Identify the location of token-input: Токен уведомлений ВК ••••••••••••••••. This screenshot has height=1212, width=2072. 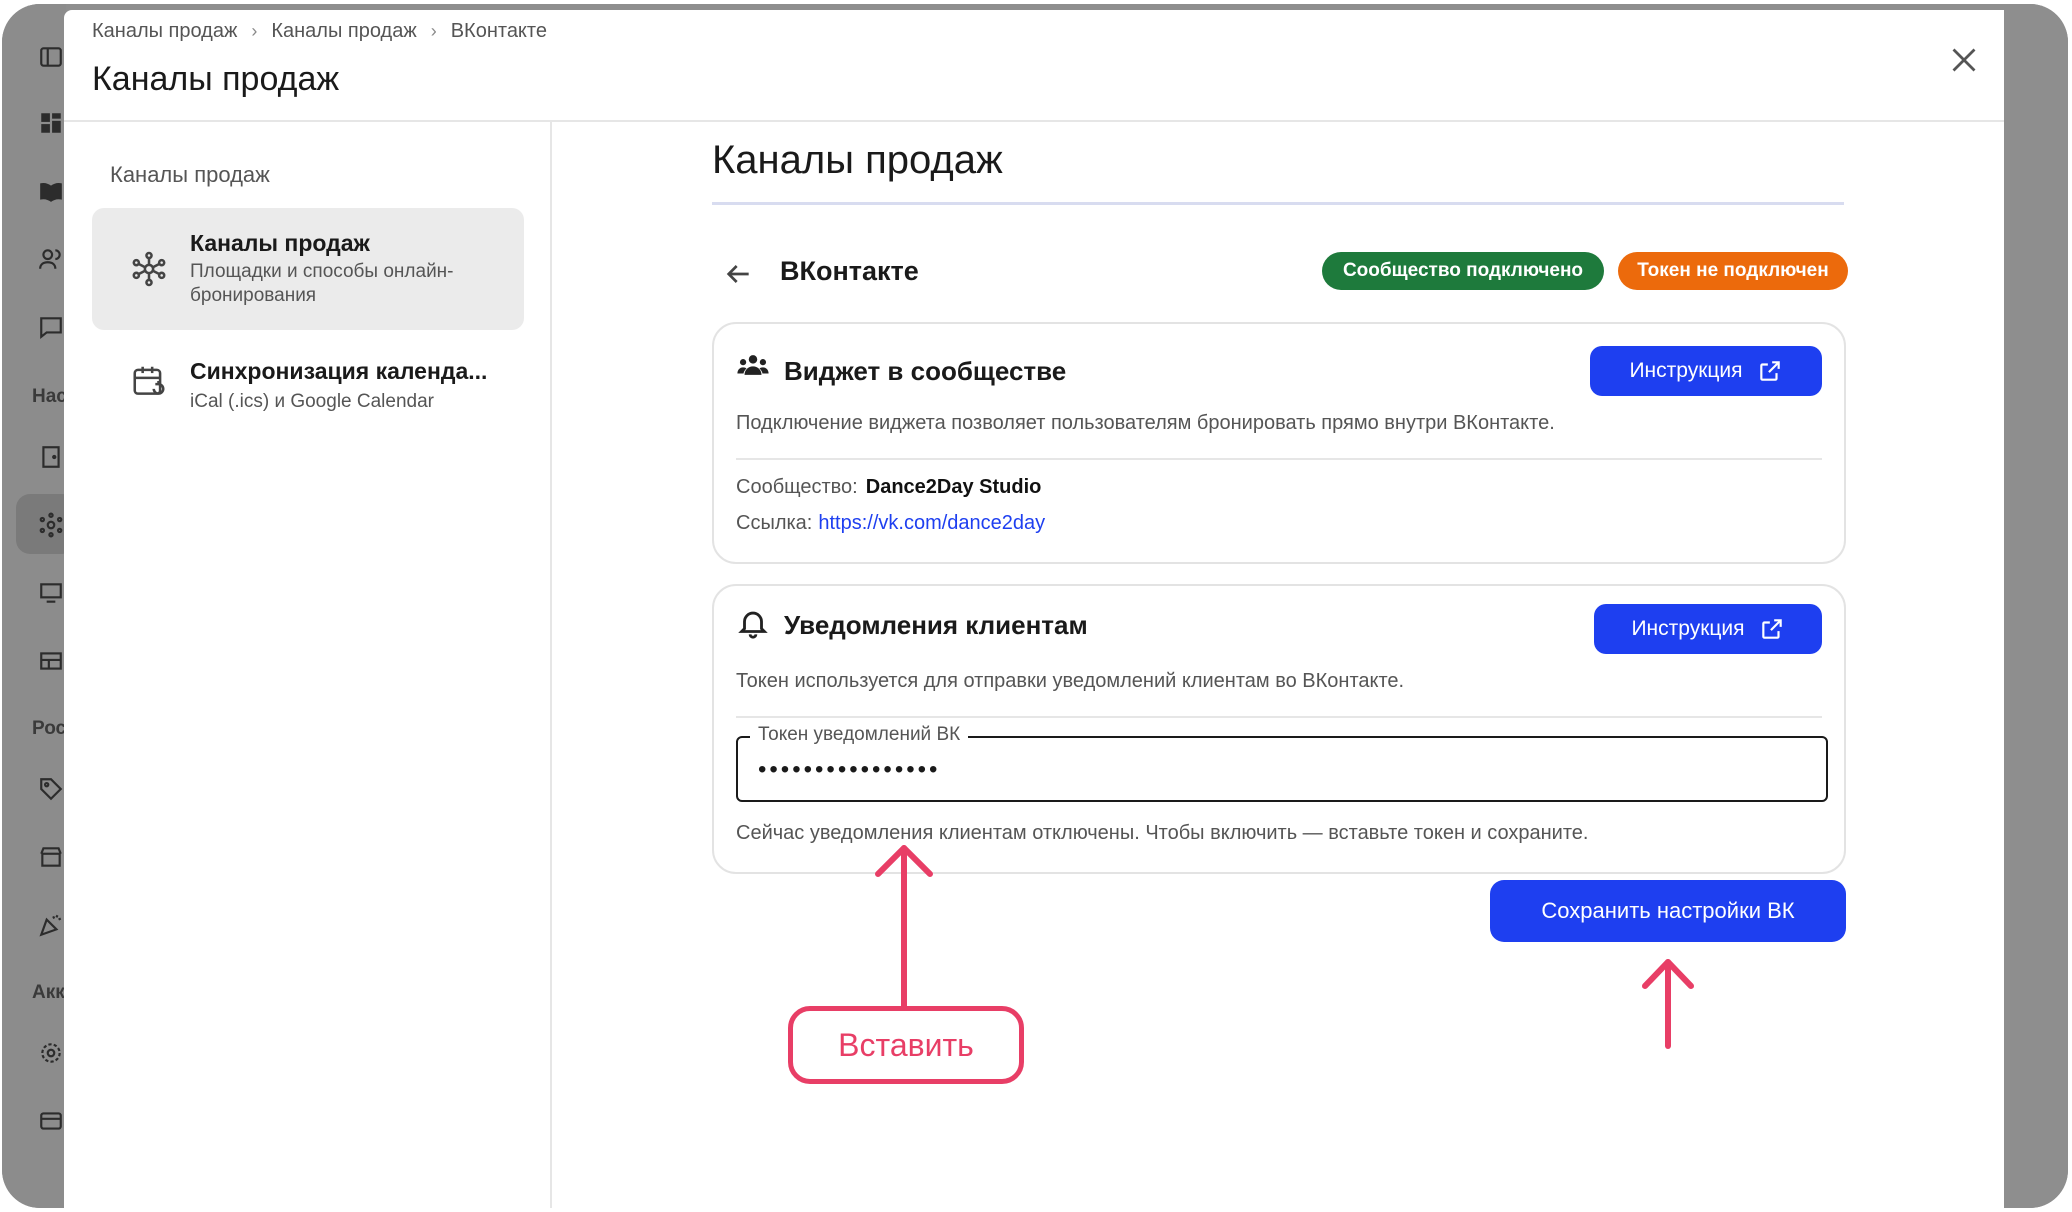
(1282, 763).